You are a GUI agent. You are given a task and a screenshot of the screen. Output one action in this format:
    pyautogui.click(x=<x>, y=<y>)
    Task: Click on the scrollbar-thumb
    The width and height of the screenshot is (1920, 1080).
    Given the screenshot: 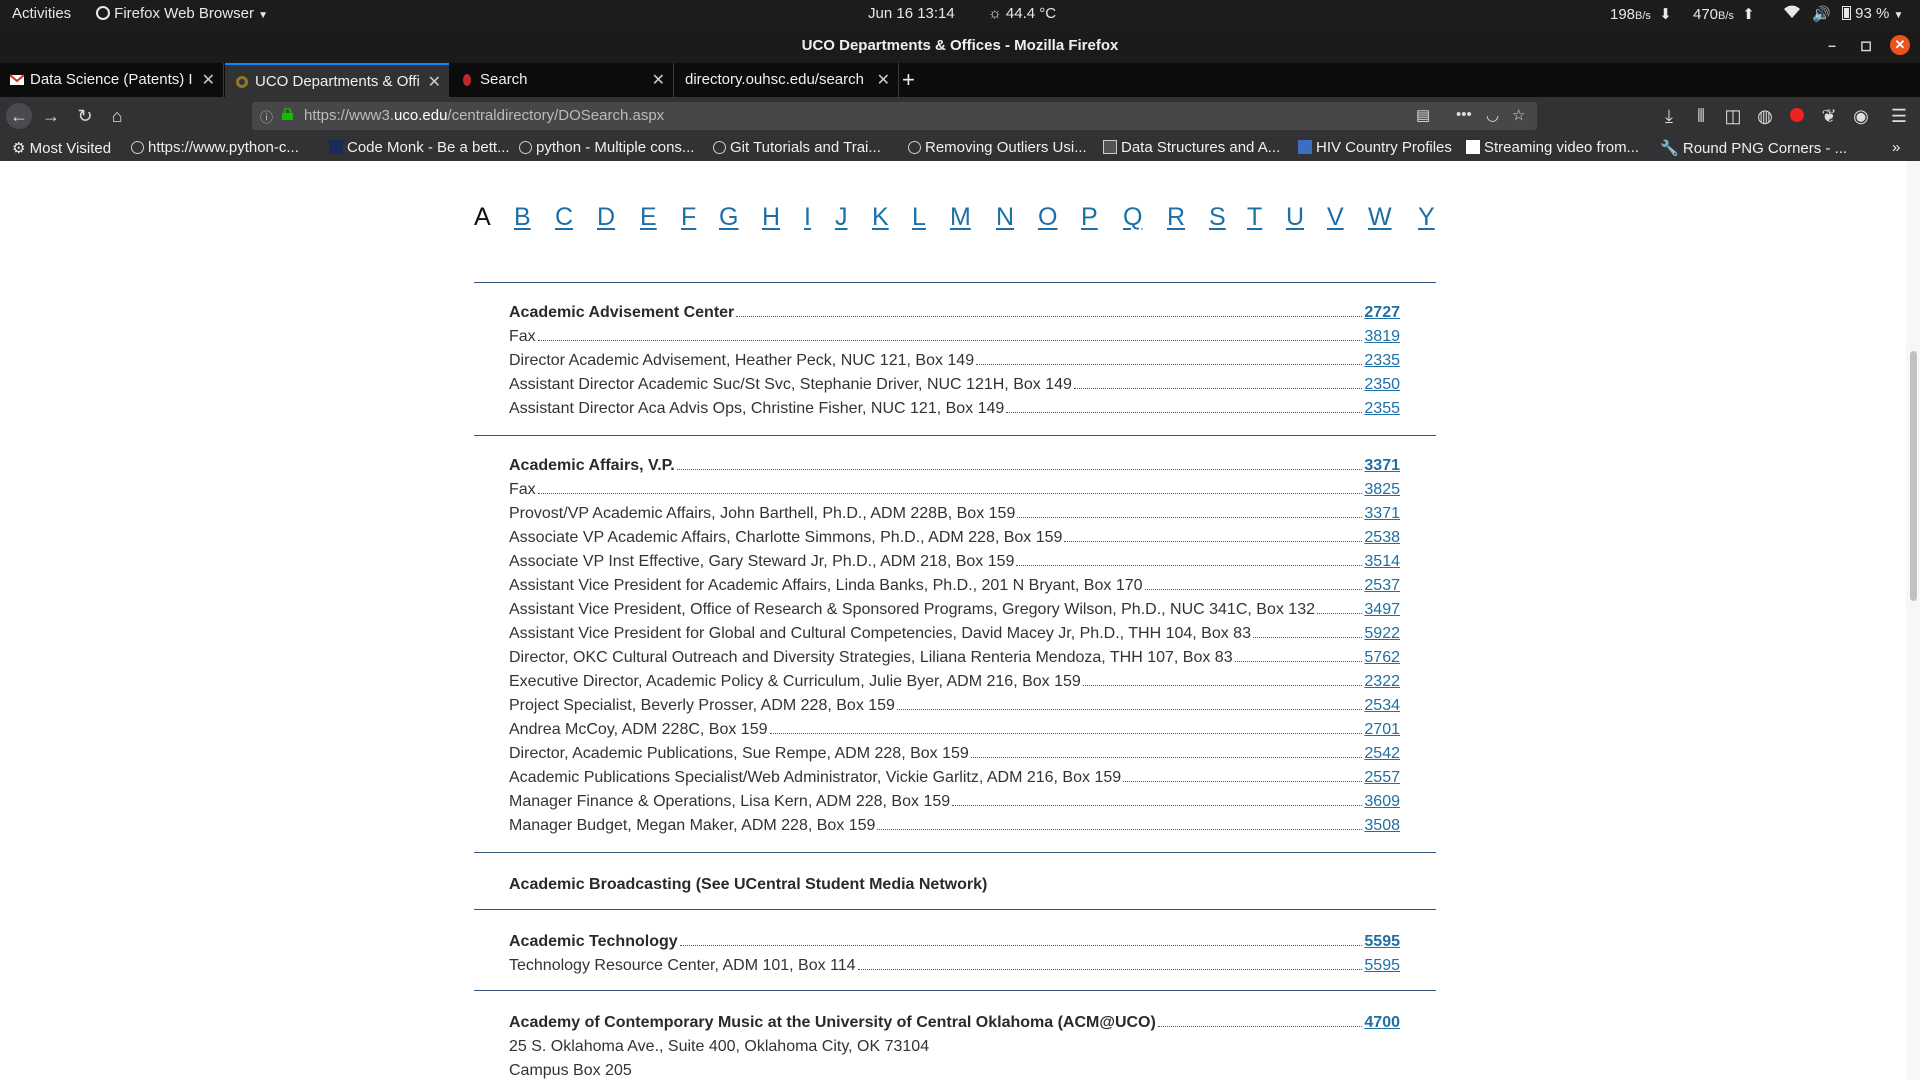 What is the action you would take?
    pyautogui.click(x=1913, y=476)
    